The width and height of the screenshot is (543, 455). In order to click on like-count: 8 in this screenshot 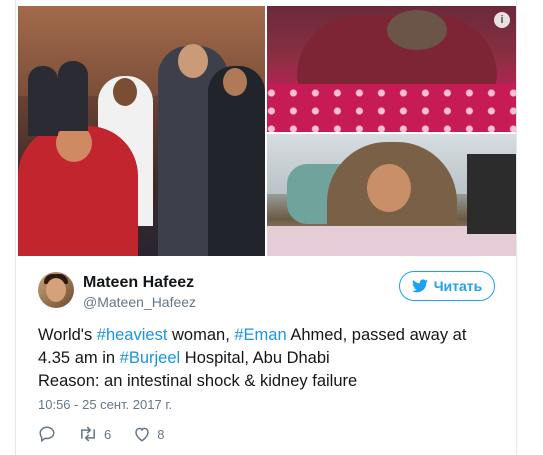, I will do `click(161, 434)`.